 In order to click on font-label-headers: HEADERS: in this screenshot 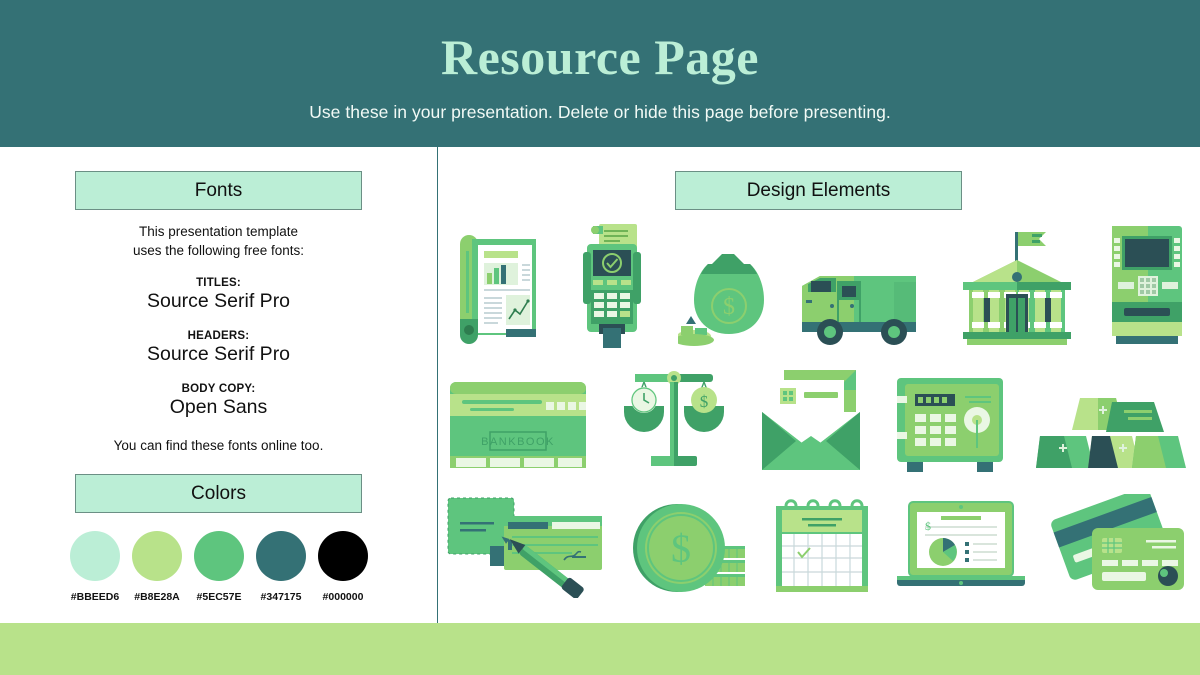, I will do `click(218, 336)`.